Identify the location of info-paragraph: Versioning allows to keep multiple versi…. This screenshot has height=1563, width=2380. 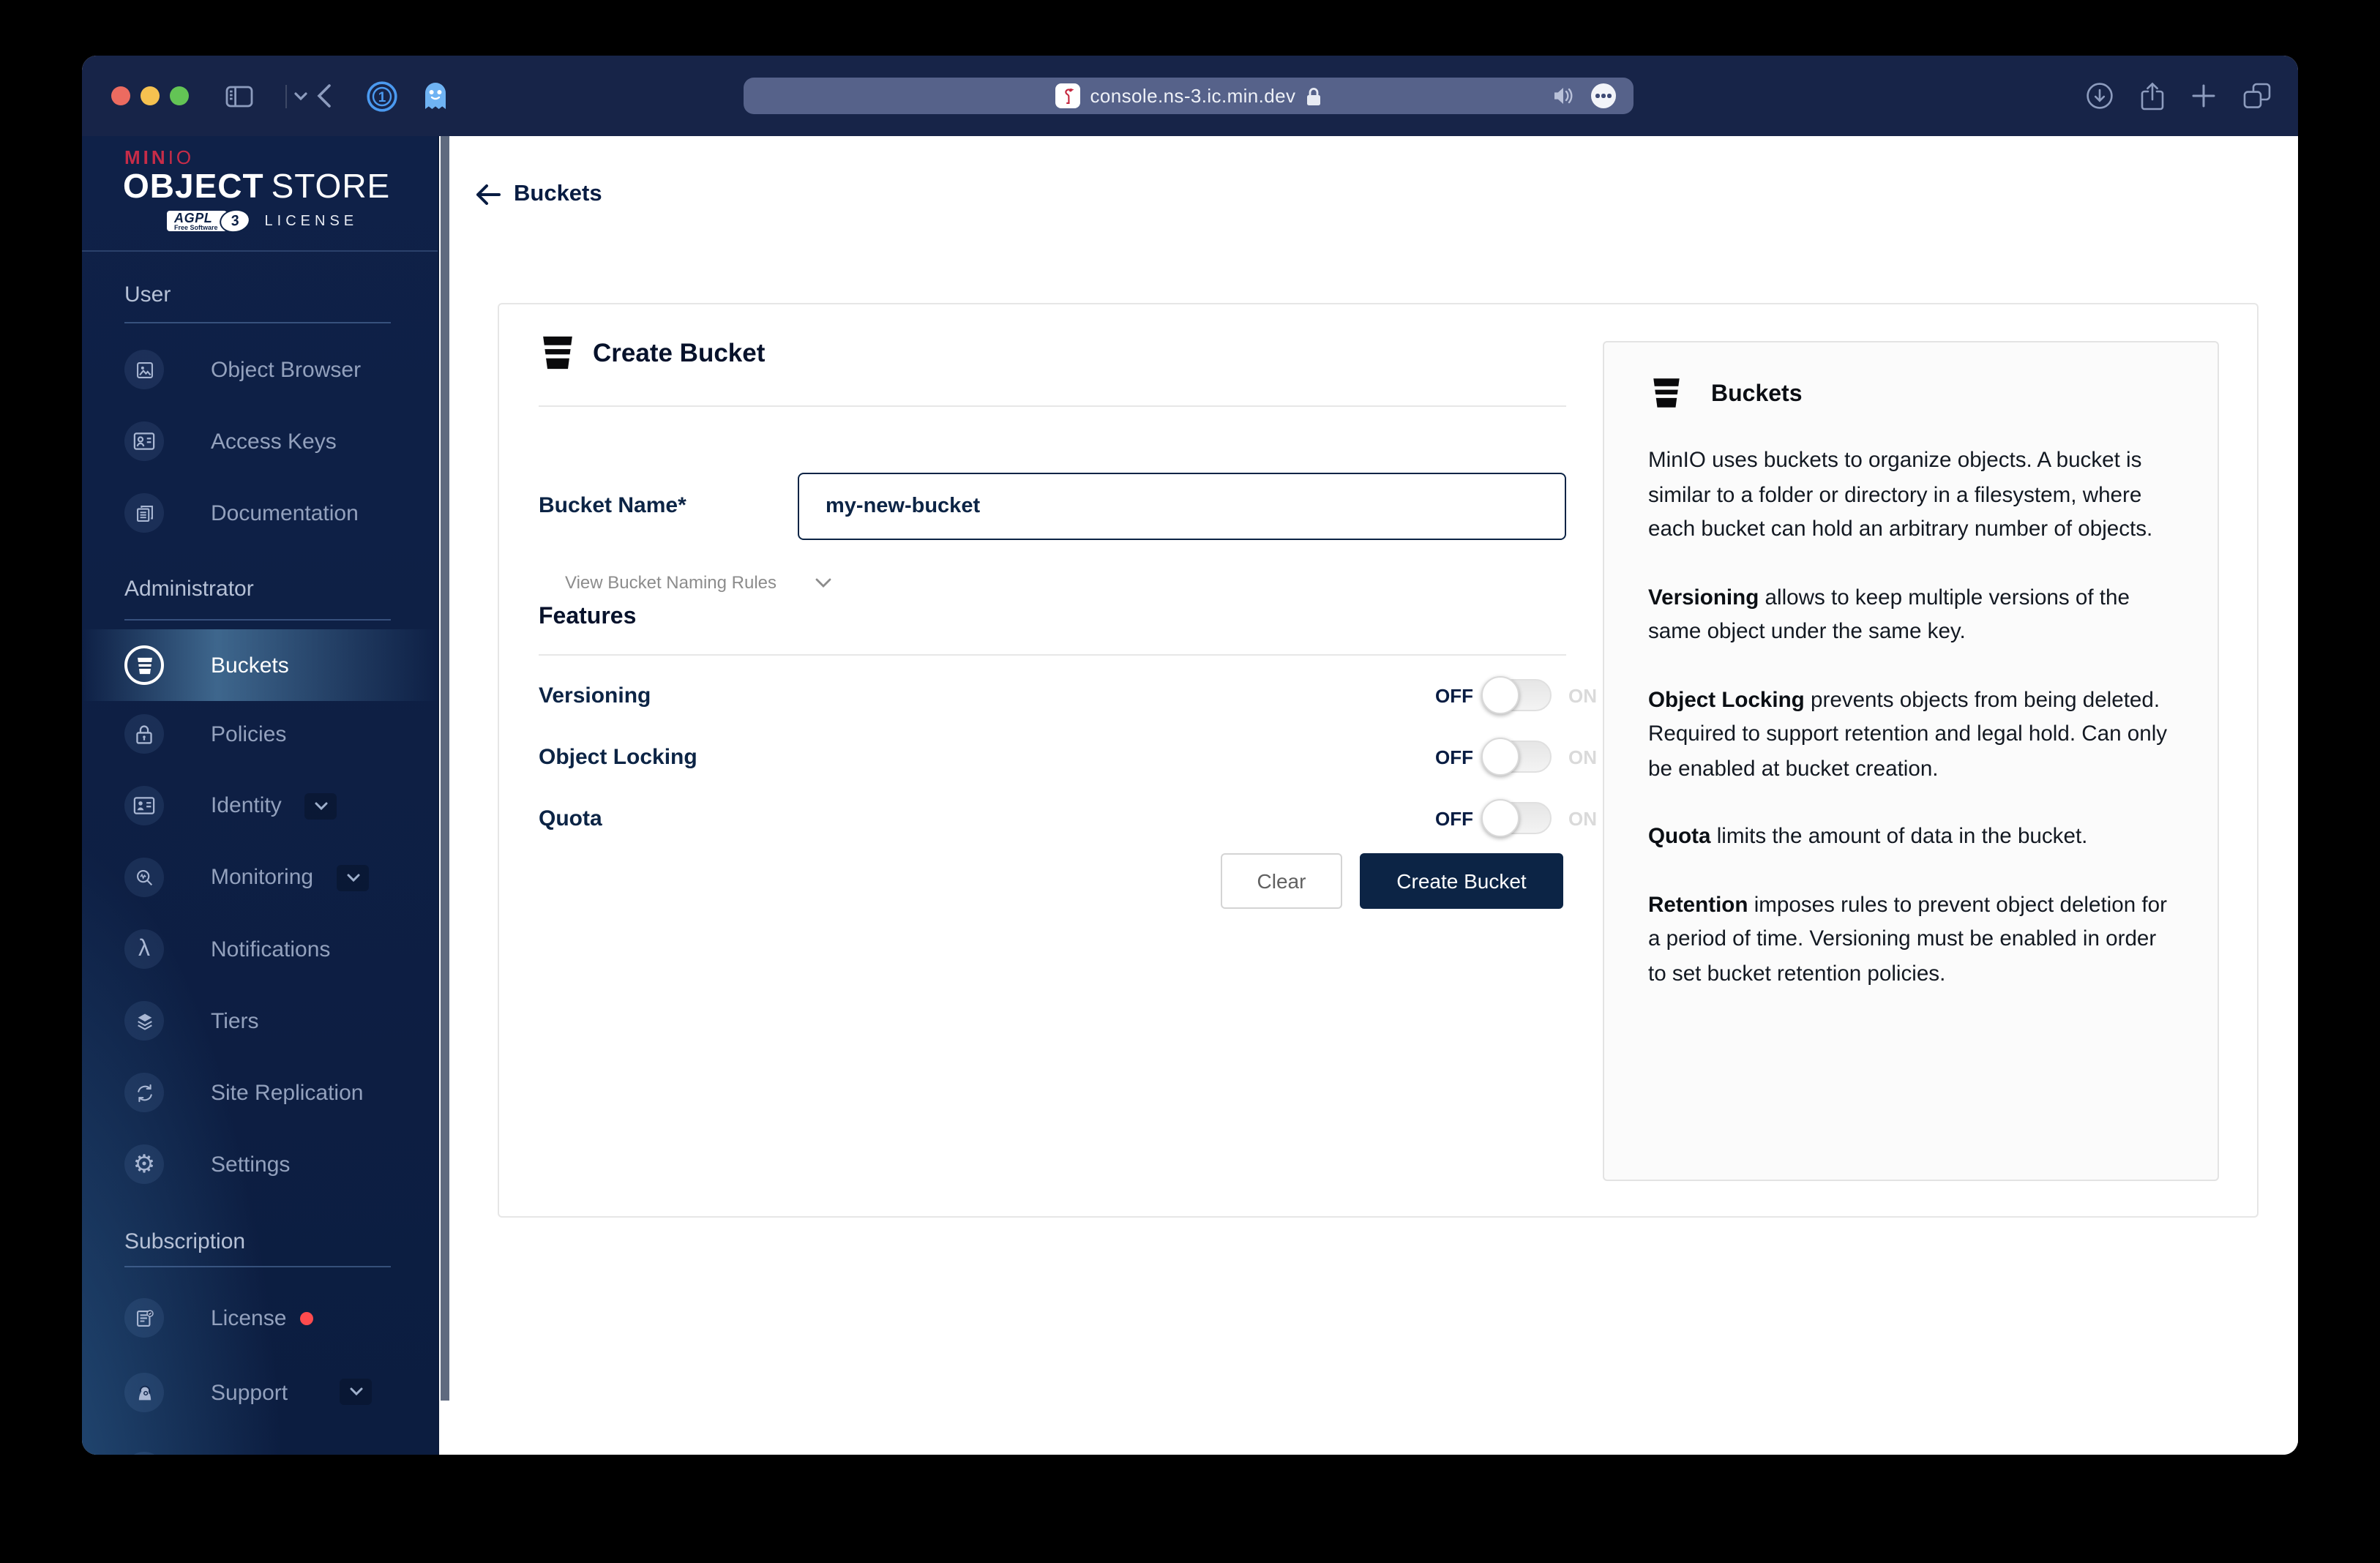
(1889, 615).